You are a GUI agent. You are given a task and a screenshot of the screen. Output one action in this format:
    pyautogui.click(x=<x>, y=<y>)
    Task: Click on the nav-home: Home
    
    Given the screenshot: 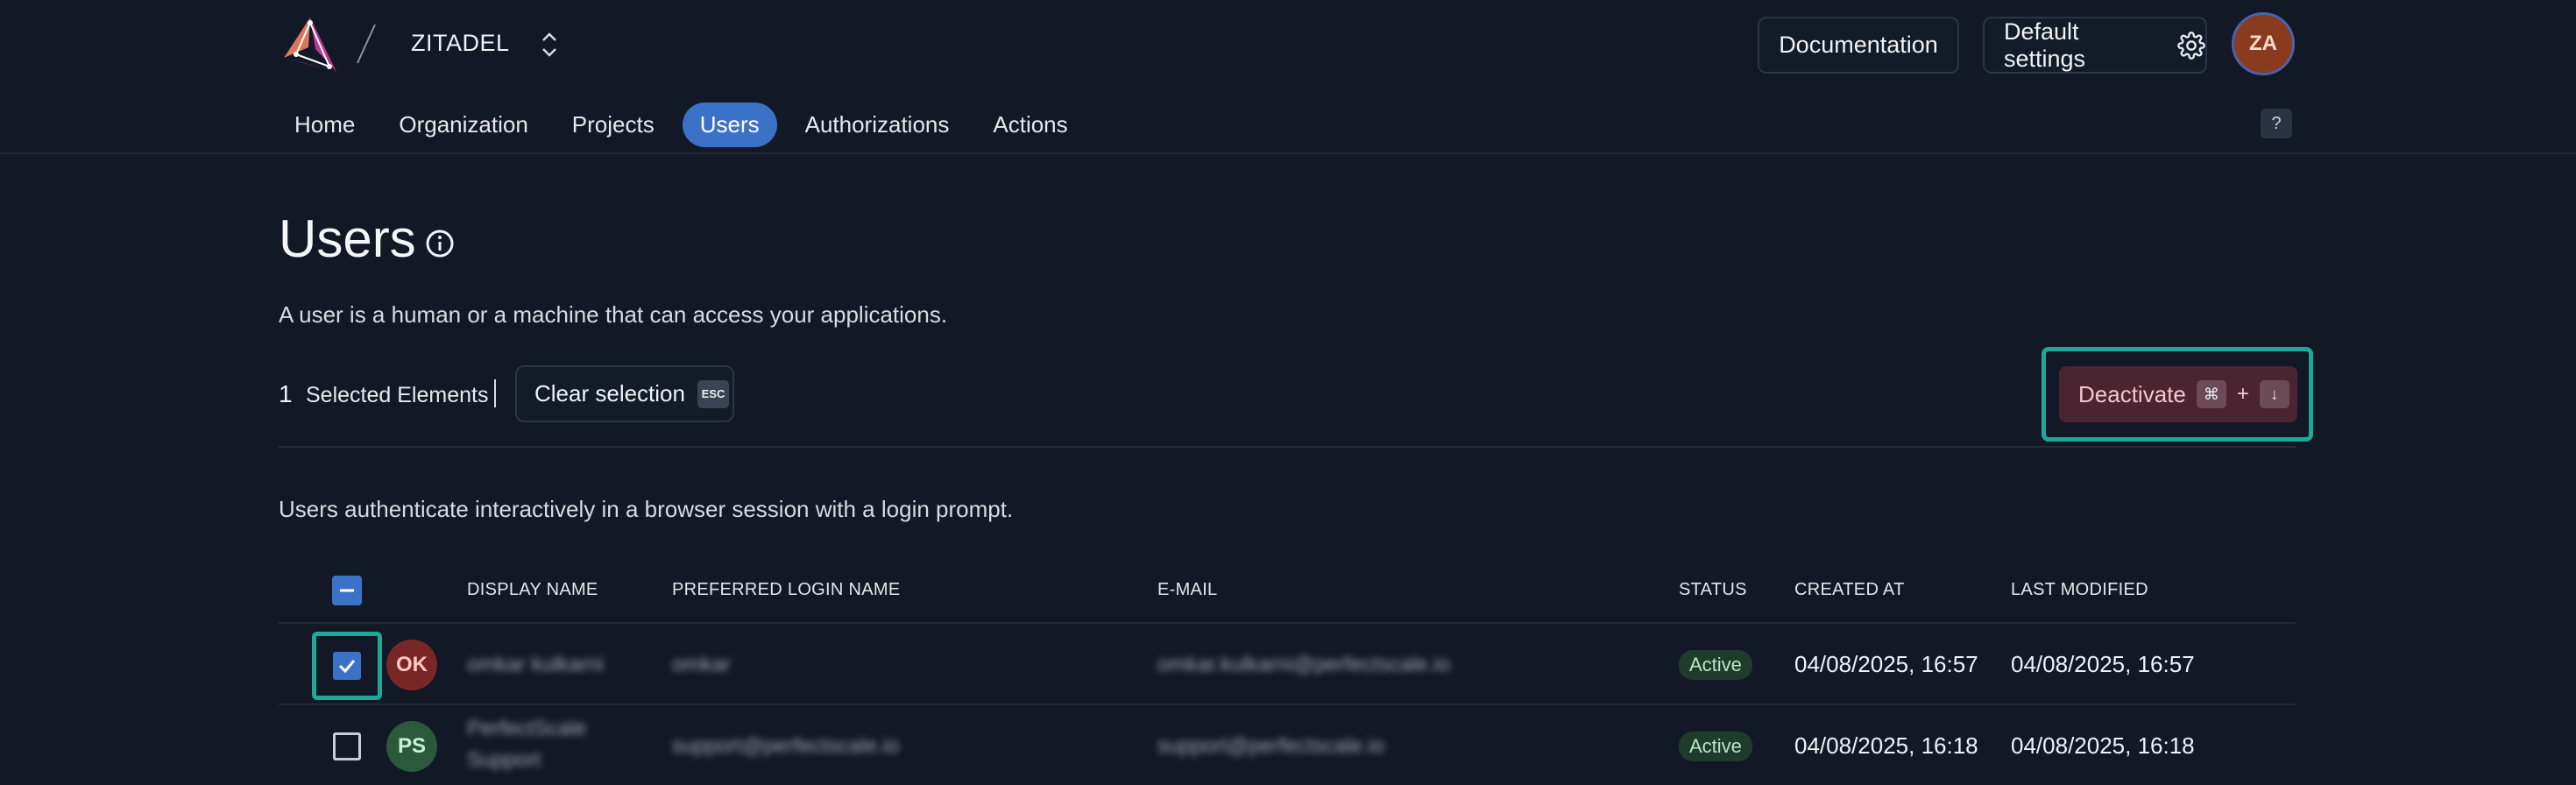 What is the action you would take?
    pyautogui.click(x=325, y=125)
    